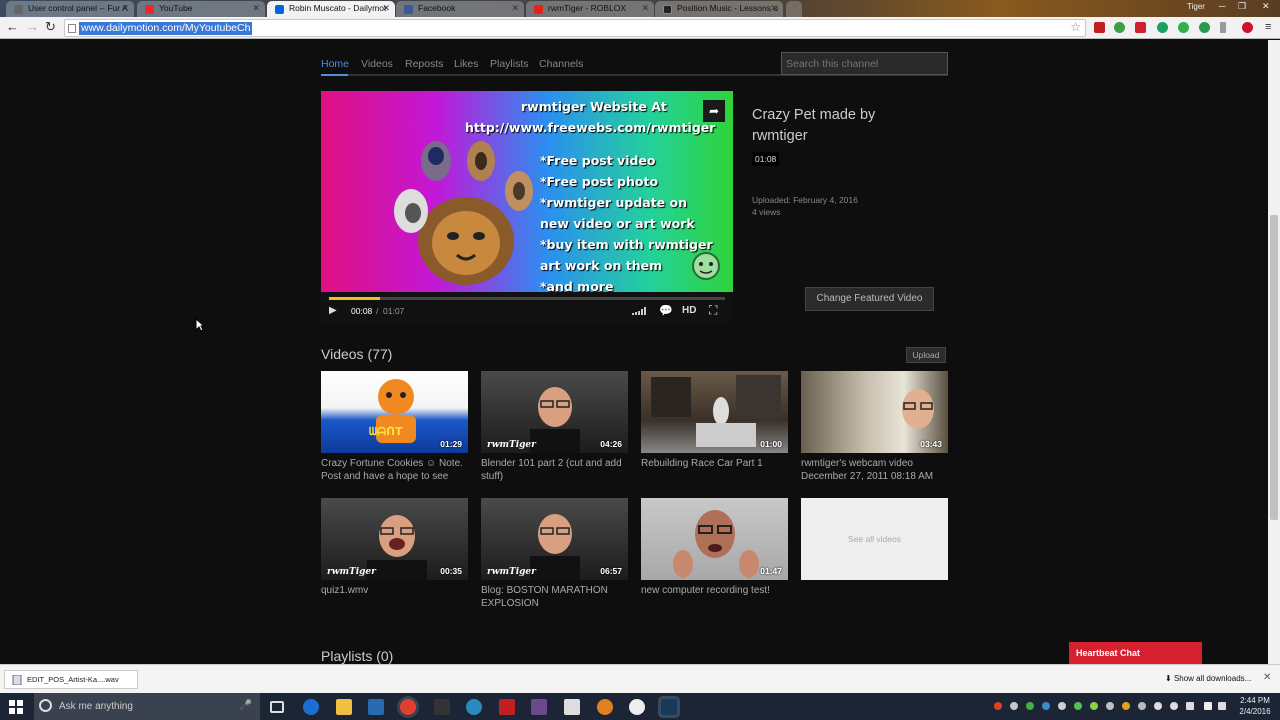 This screenshot has width=1280, height=720. Describe the element at coordinates (70, 9) in the screenshot. I see `browser-tab-0: User control panel -- Fur A ✕` at that location.